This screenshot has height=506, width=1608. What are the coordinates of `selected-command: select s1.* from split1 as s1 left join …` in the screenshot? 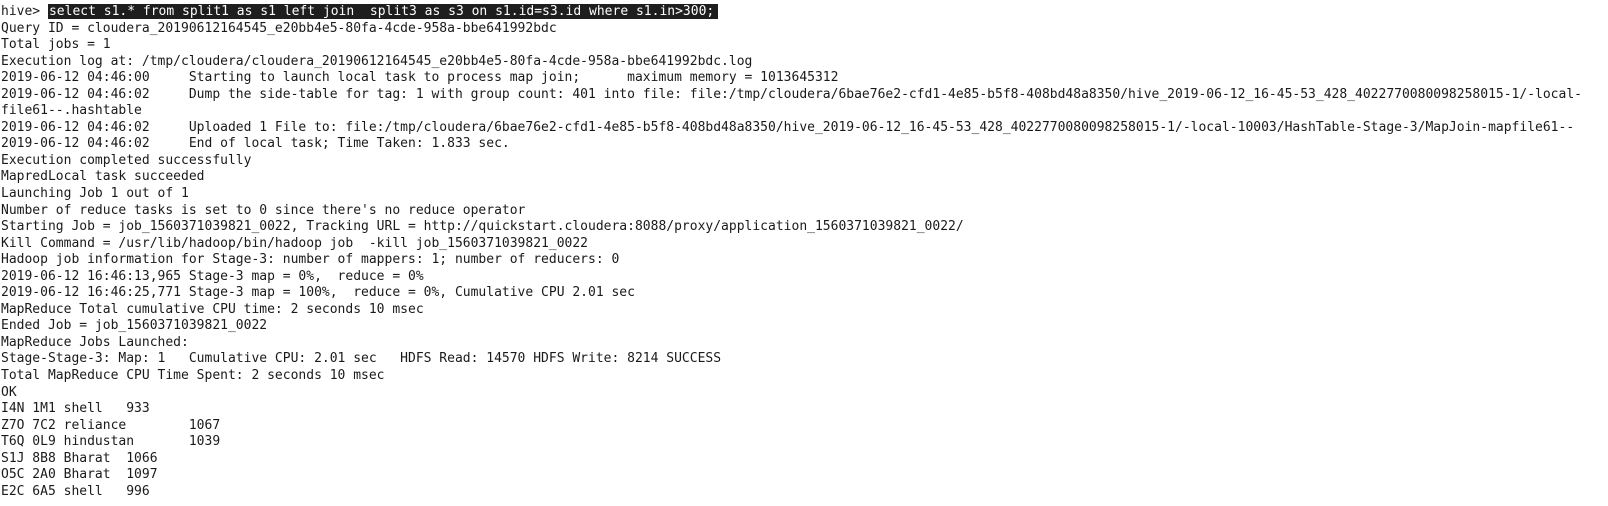 It's located at (383, 11).